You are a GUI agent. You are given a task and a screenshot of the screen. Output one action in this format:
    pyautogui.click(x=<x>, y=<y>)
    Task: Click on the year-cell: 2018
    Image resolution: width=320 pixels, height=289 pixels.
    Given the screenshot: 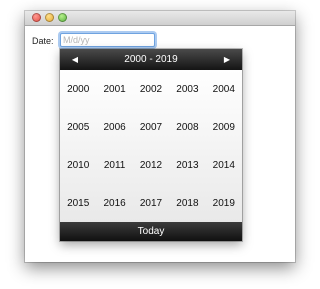 What is the action you would take?
    pyautogui.click(x=187, y=203)
    